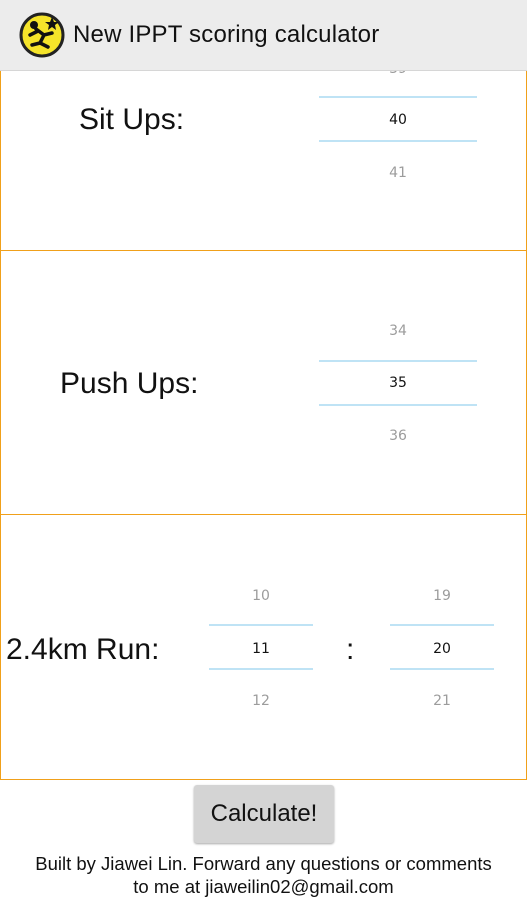  I want to click on pushups-label: Push Ups:, so click(129, 383).